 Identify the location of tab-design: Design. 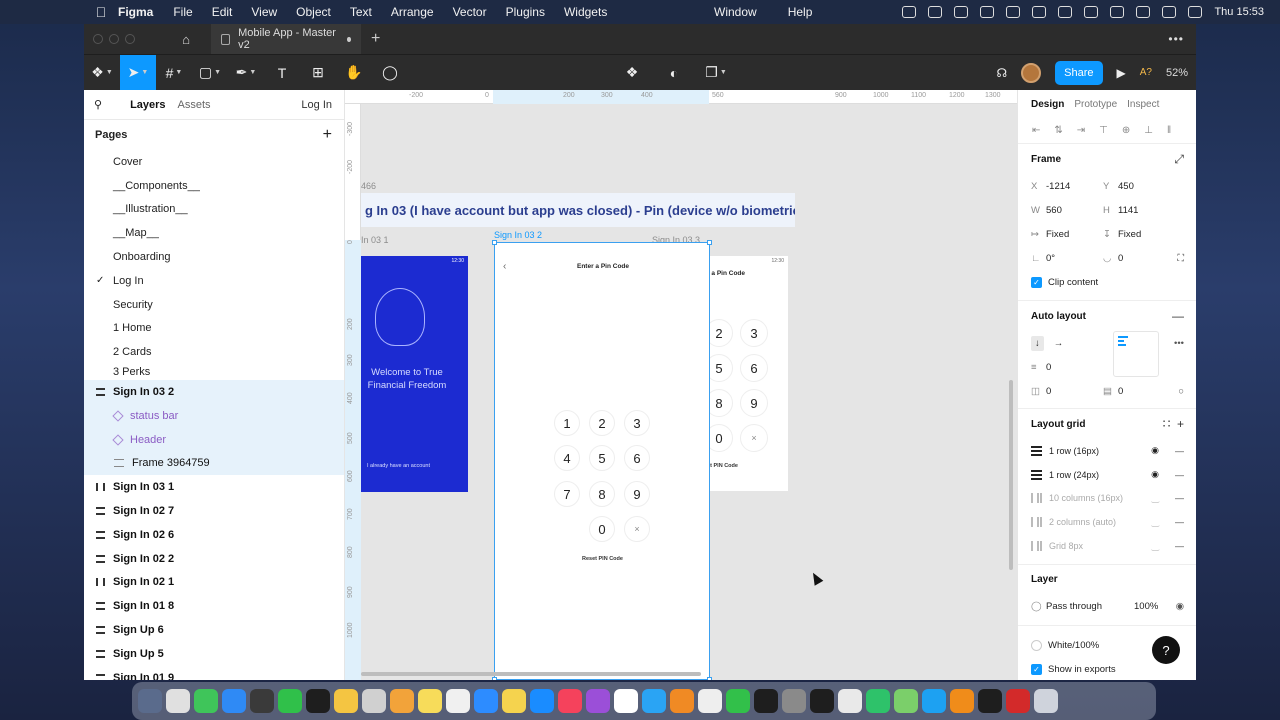
(1047, 104).